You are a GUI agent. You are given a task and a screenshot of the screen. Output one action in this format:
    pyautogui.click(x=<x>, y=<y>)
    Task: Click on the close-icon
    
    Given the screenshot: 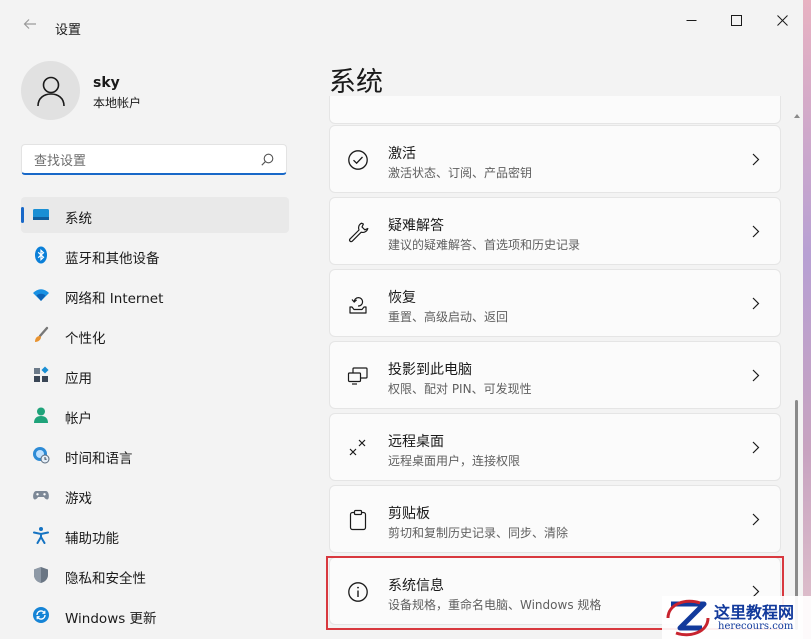 What is the action you would take?
    pyautogui.click(x=782, y=20)
    